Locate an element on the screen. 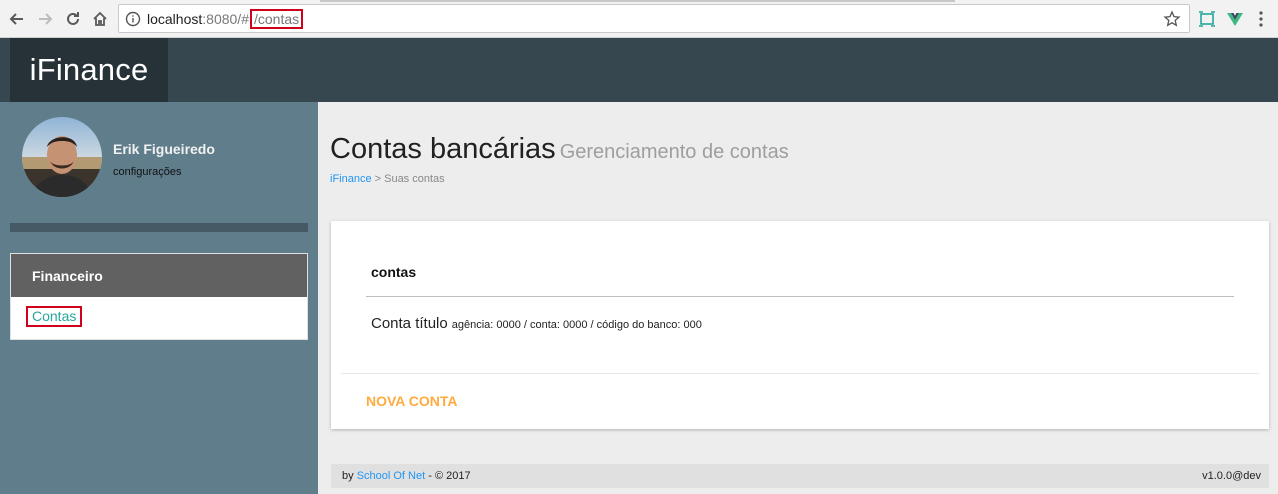  brand-text: iFinance is located at coordinates (89, 69).